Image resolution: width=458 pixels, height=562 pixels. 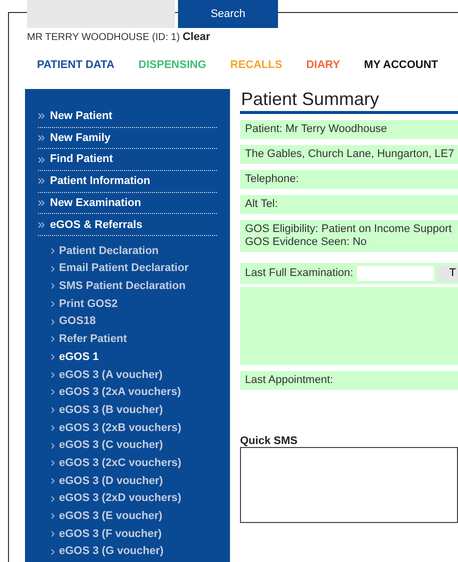 What do you see at coordinates (395, 273) in the screenshot?
I see `date-field` at bounding box center [395, 273].